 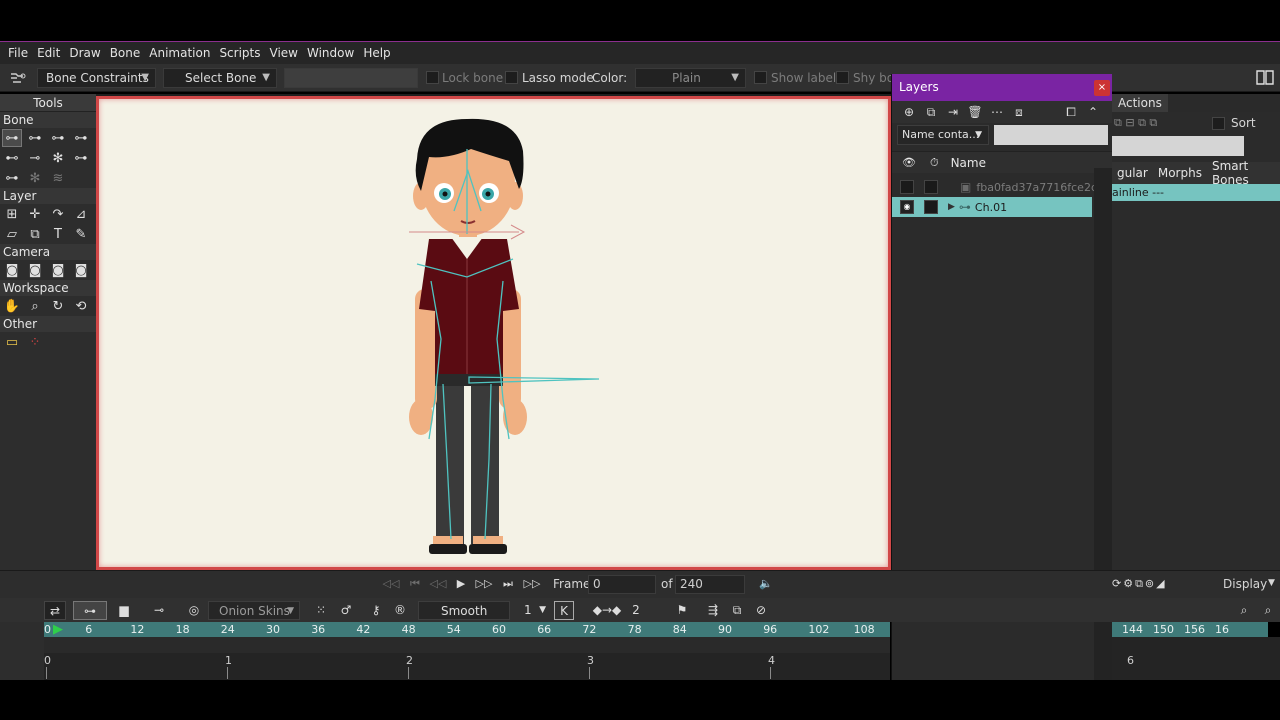 I want to click on delete-frames-icon: ⊘, so click(x=761, y=610).